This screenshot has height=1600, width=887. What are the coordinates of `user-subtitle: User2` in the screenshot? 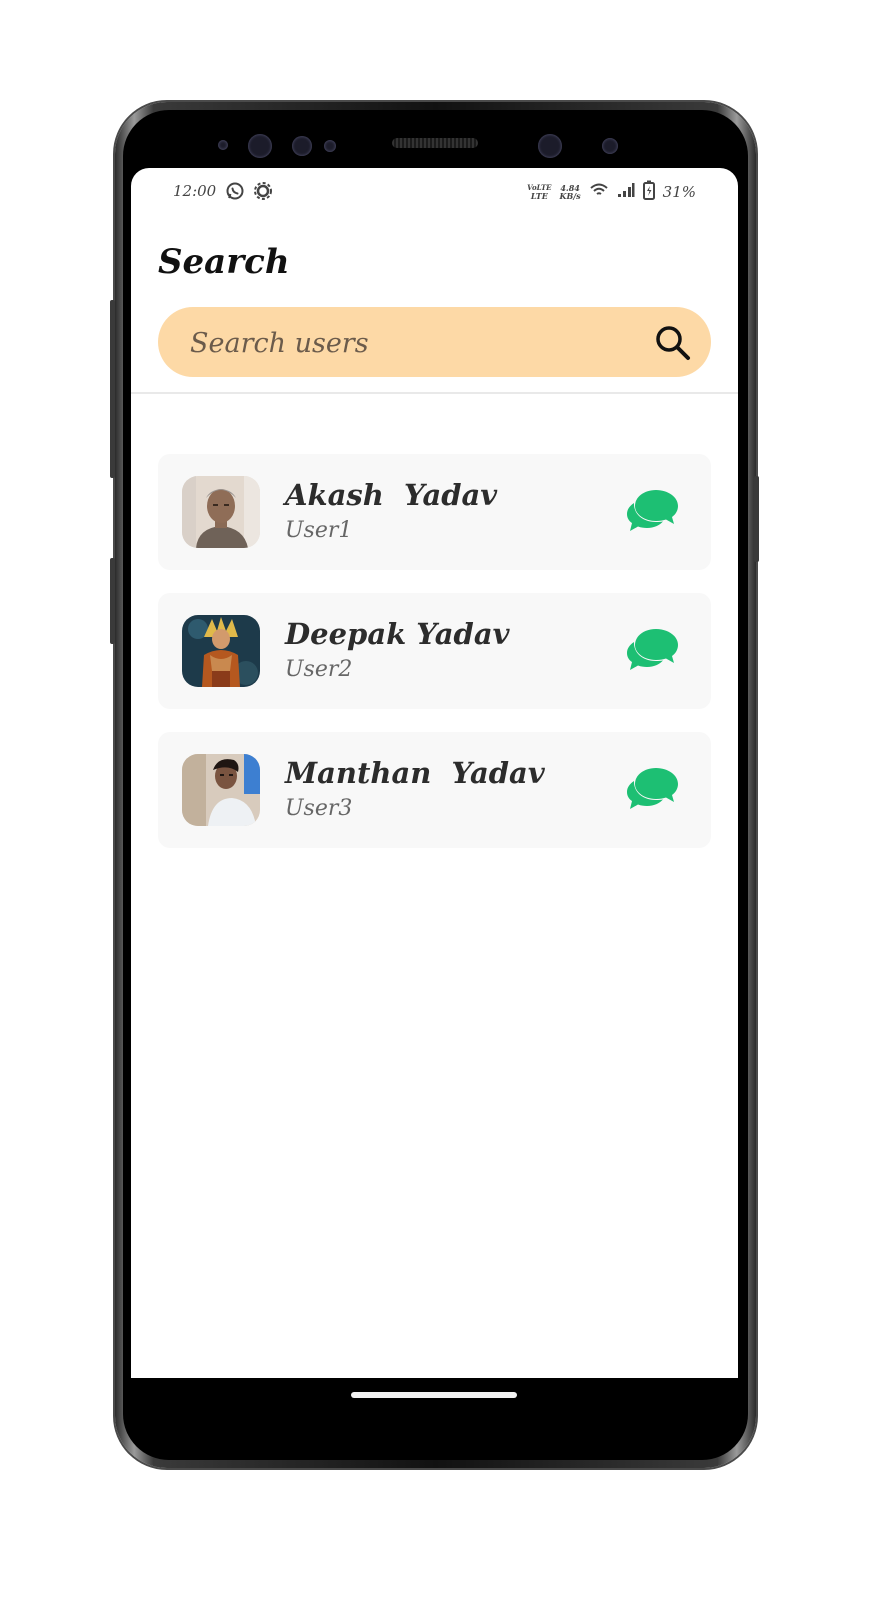 It's located at (319, 669).